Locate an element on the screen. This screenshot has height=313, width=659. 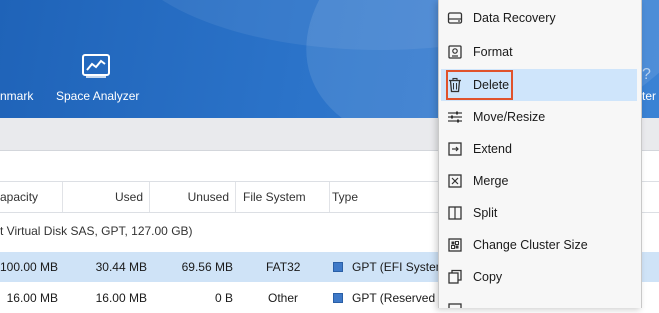
copy-icon is located at coordinates (455, 276).